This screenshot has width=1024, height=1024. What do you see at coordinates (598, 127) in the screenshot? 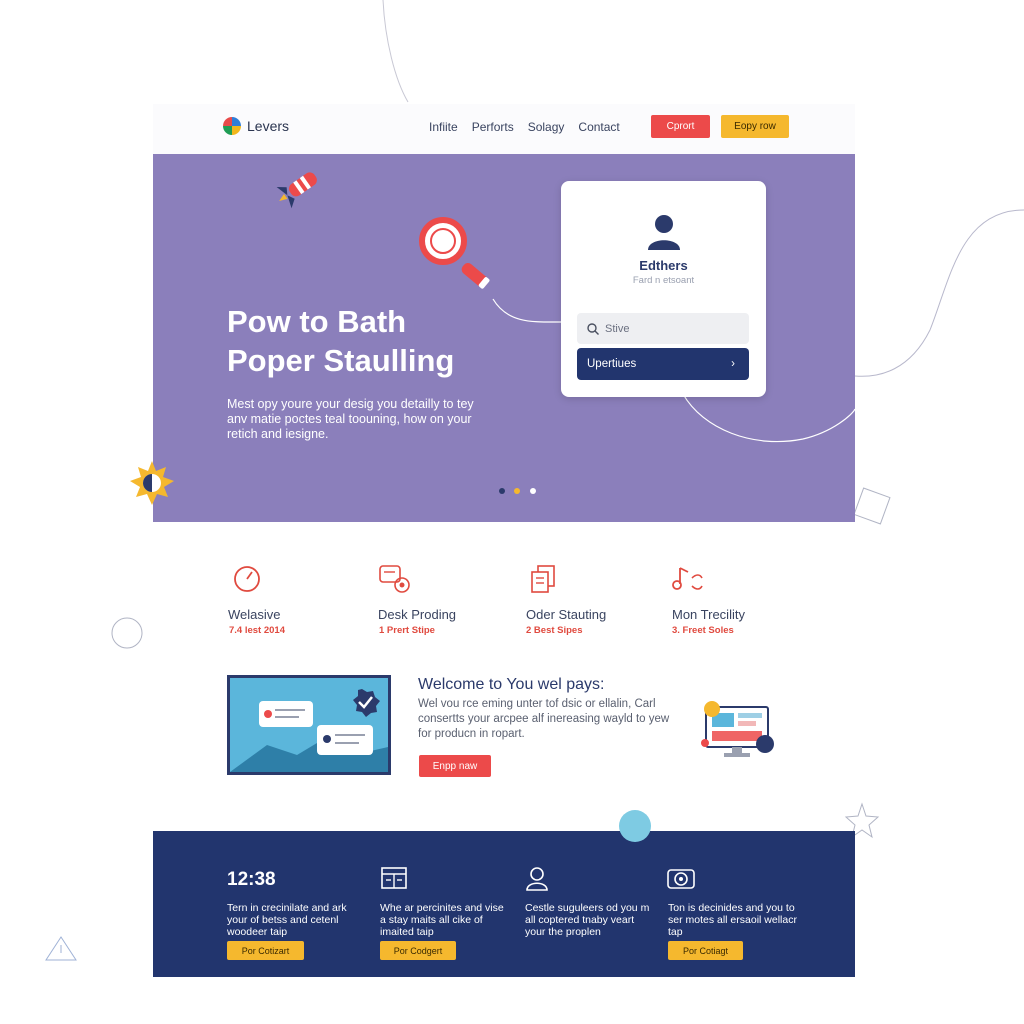
I see `nav-link-4: Contact` at bounding box center [598, 127].